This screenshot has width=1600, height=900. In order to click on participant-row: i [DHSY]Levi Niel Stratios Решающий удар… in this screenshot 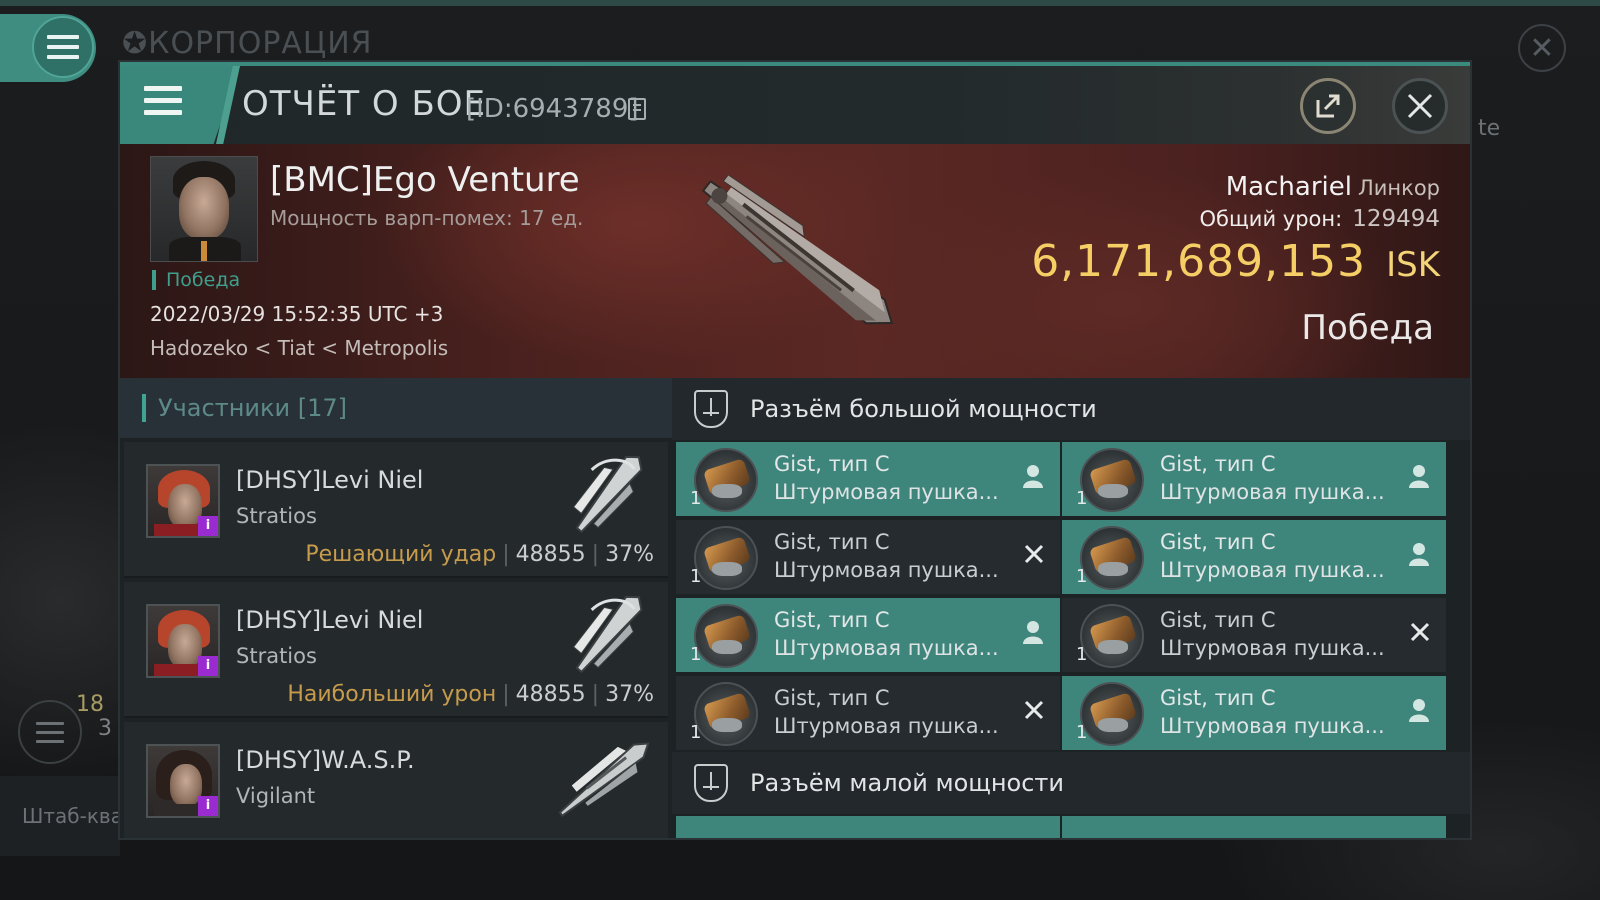, I will do `click(396, 510)`.